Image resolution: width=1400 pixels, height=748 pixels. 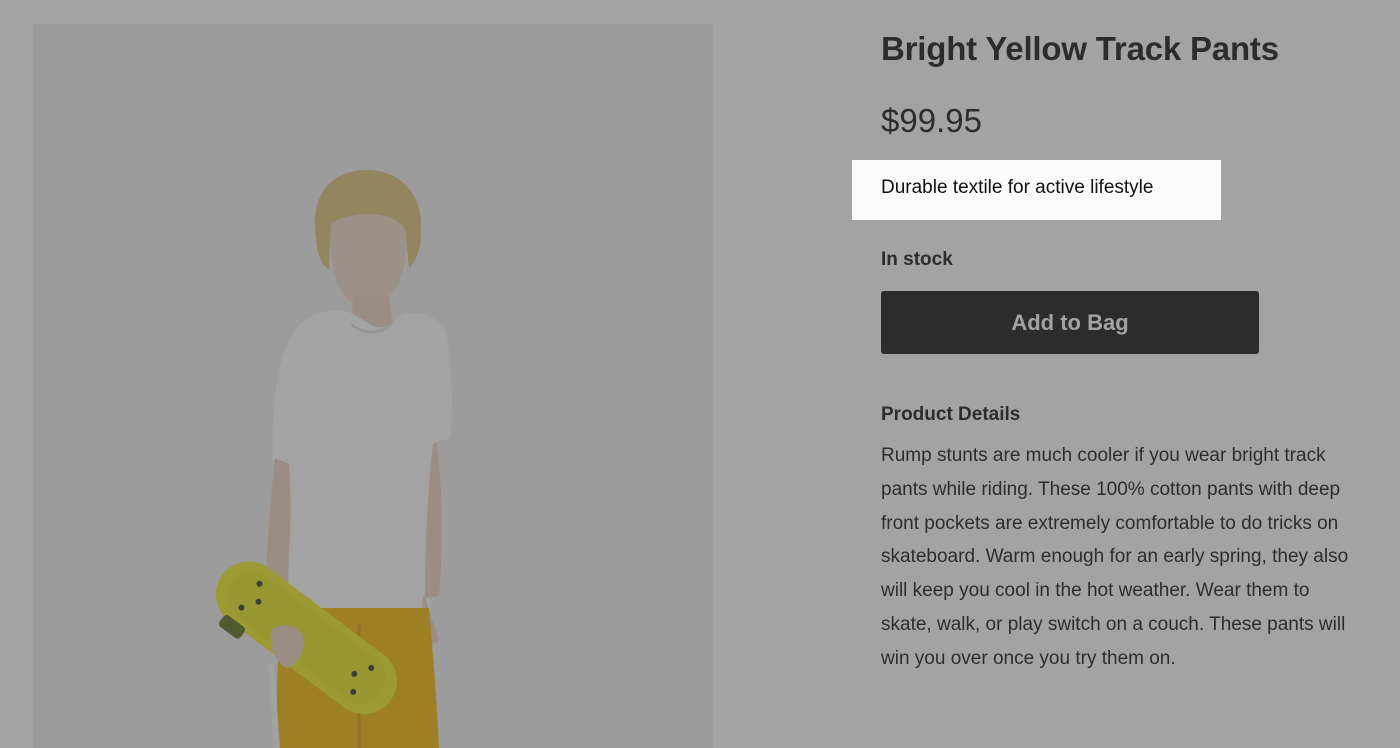 What do you see at coordinates (1017, 187) in the screenshot?
I see `product-tagline: Durable textile for active lifestyle` at bounding box center [1017, 187].